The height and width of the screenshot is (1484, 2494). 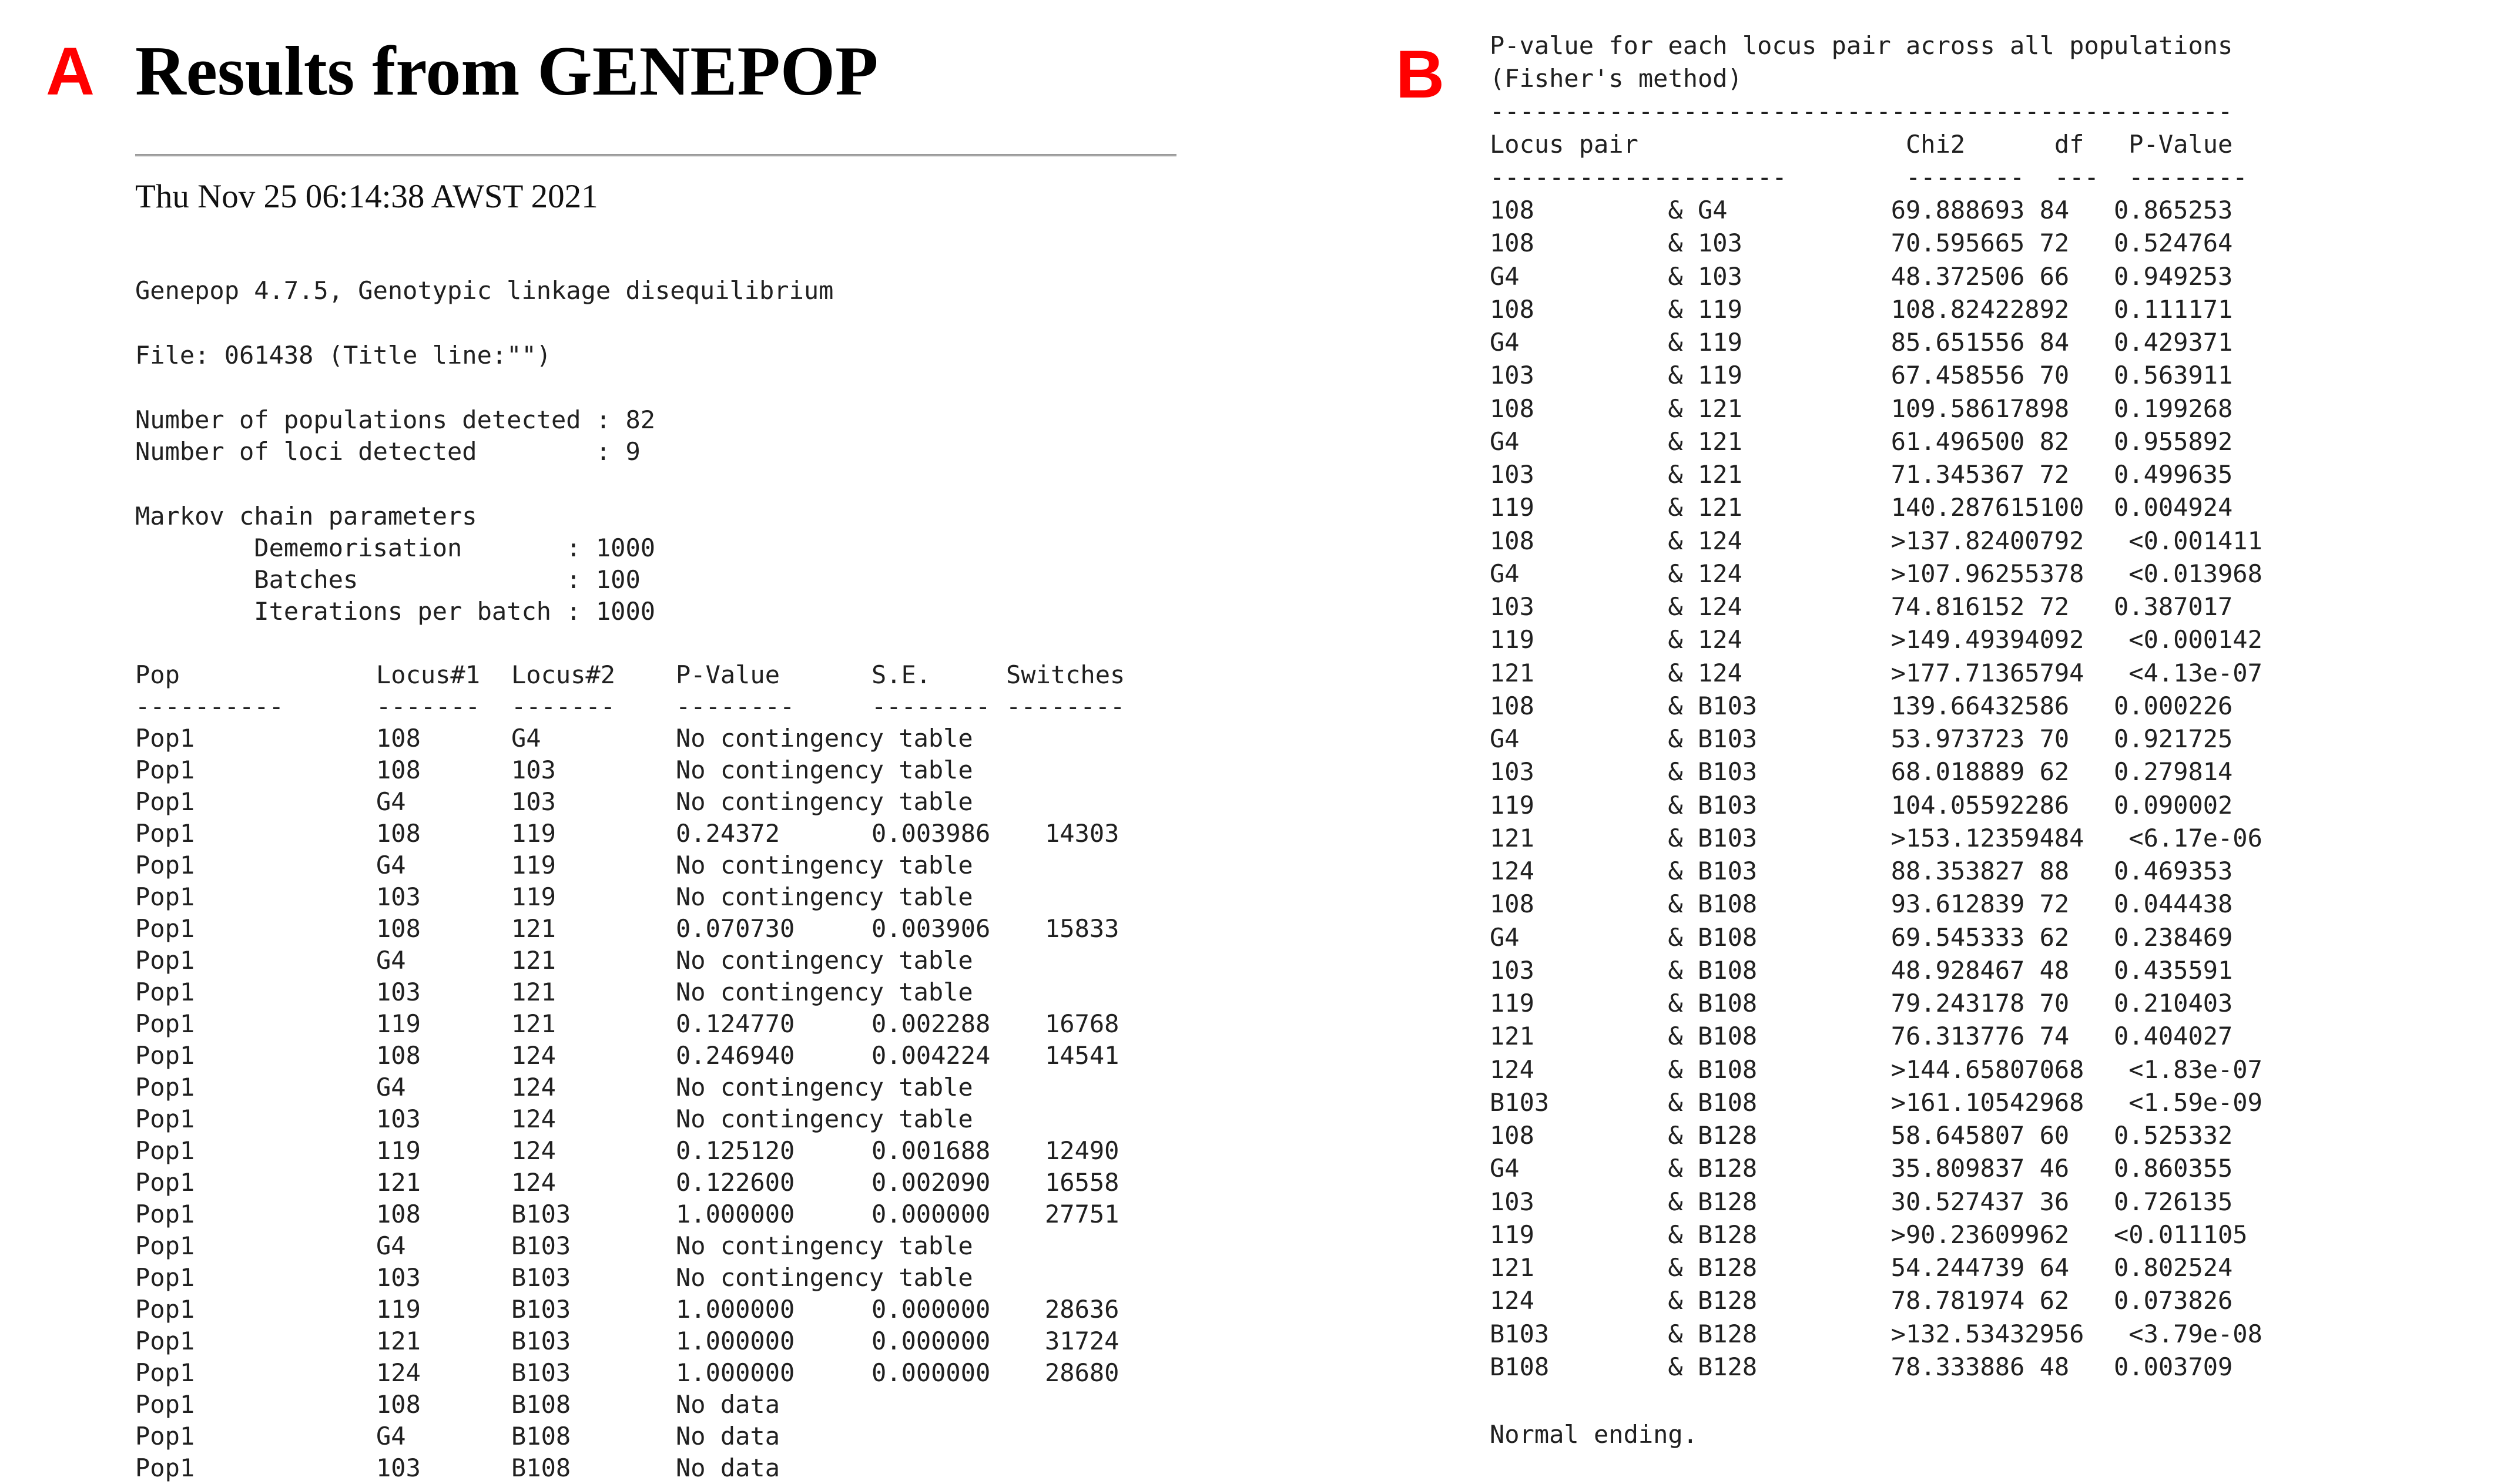 I want to click on locus-pair-row: G4 & 121 61.496500 82 0.955892, so click(x=1861, y=442).